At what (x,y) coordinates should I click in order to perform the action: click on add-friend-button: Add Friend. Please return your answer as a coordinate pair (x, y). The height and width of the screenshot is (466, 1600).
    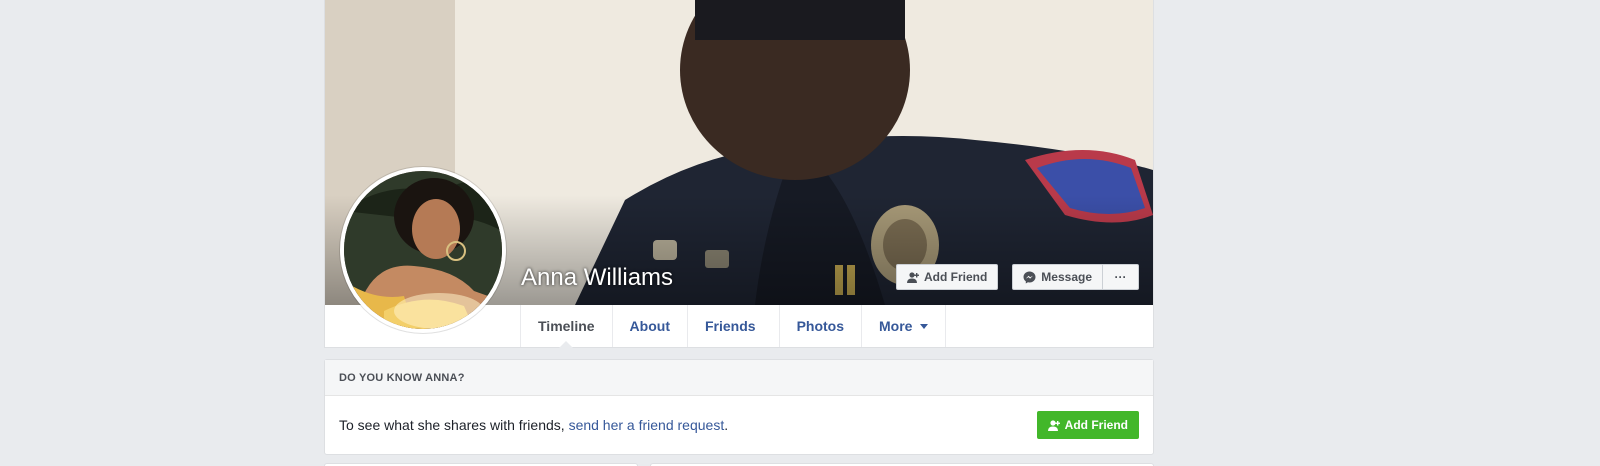
    Looking at the image, I should click on (947, 277).